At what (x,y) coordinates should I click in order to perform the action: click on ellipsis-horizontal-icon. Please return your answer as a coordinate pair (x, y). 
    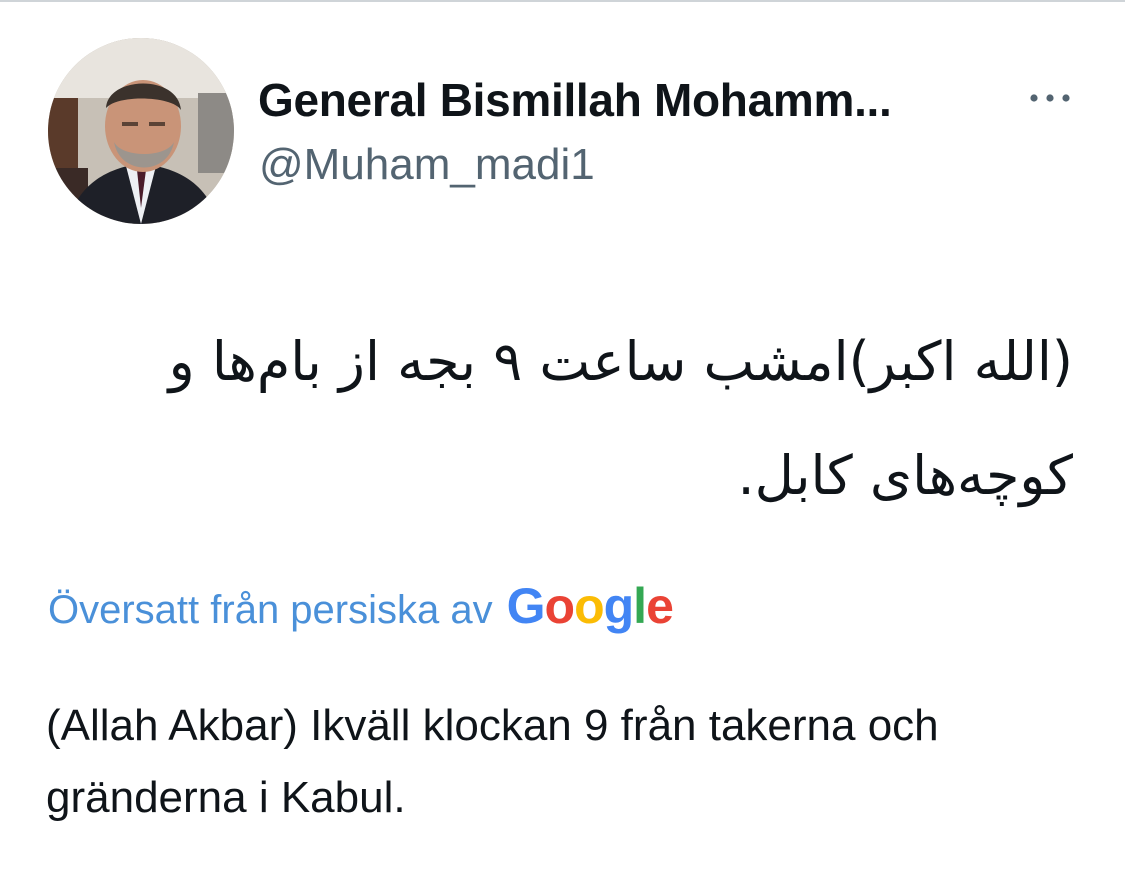
    Looking at the image, I should click on (1050, 98).